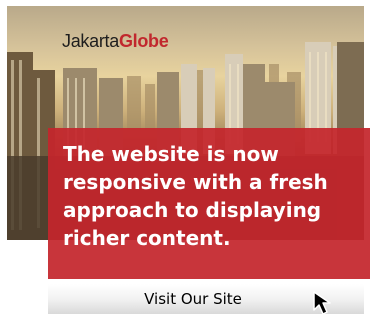 The image size is (371, 316). I want to click on visit-site-label: Visit Our Site, so click(193, 299).